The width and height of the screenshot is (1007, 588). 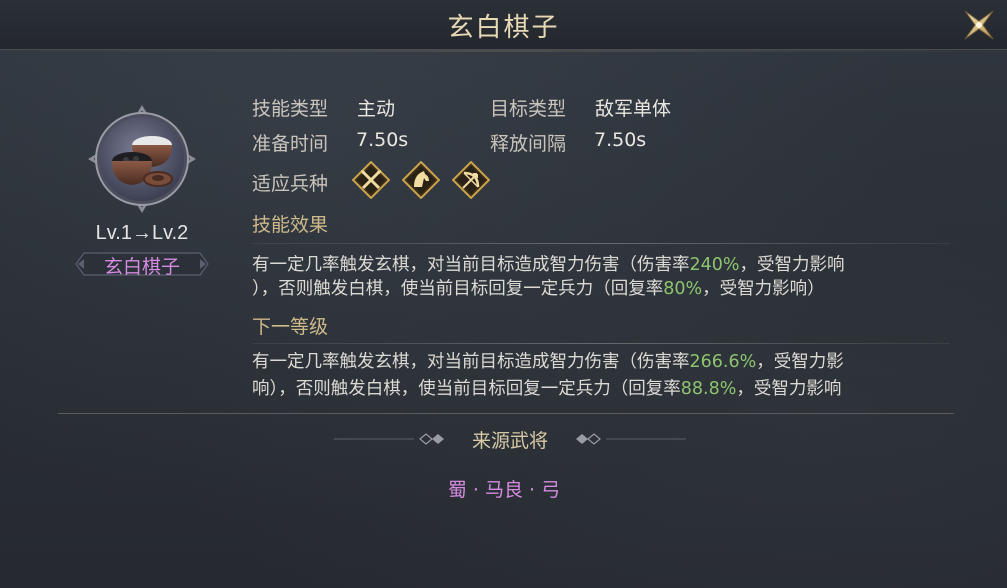 I want to click on next-level-header: 下一等级, so click(x=290, y=327).